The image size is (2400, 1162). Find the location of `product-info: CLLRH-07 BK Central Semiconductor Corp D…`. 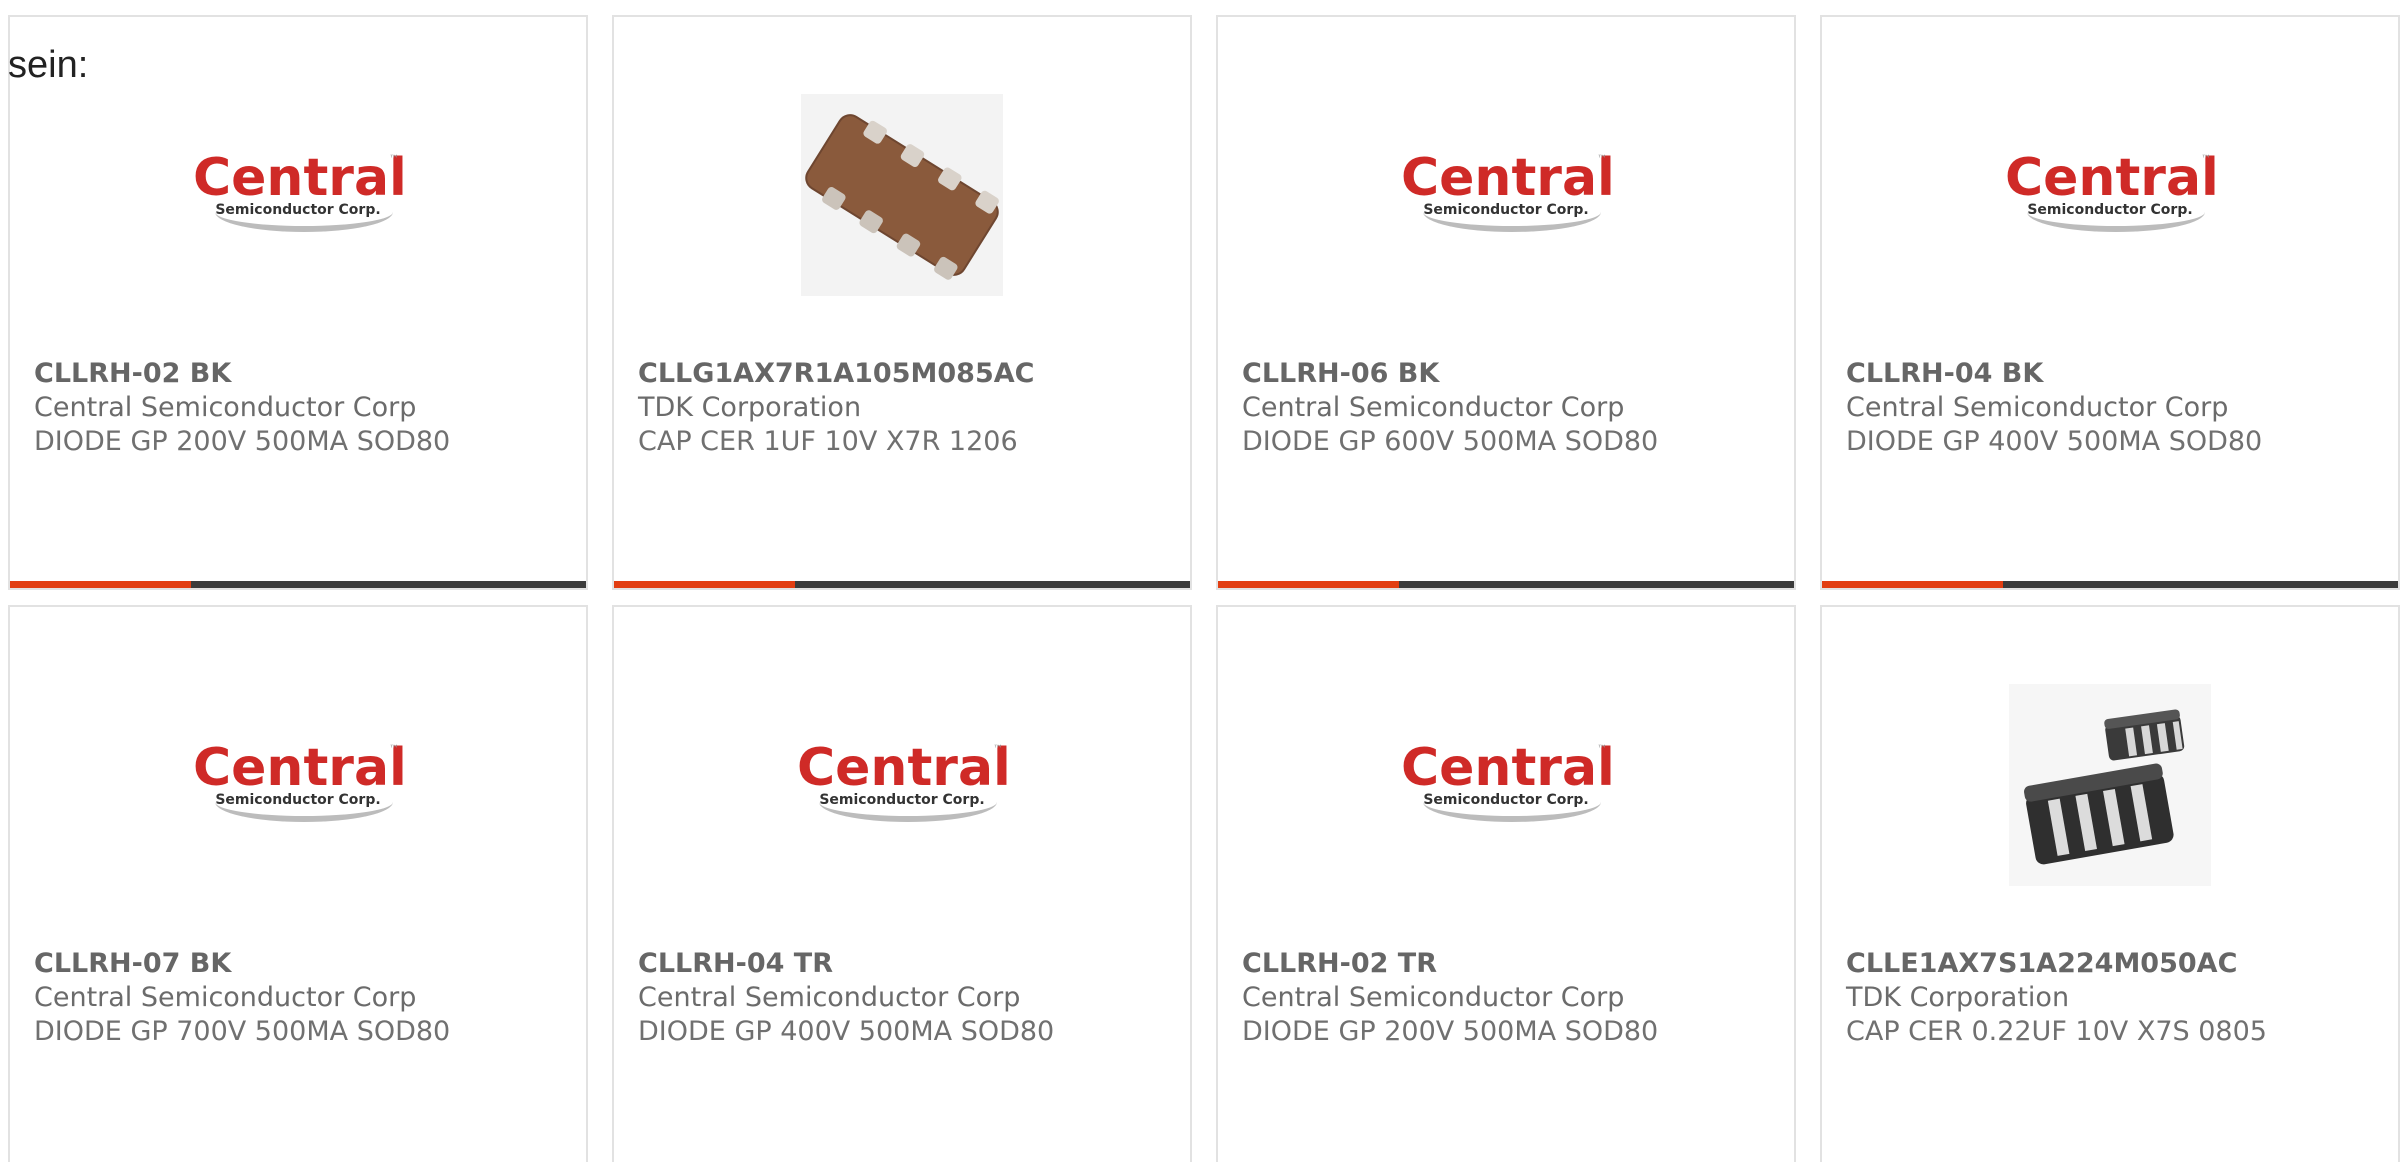

product-info: CLLRH-07 BK Central Semiconductor Corp D… is located at coordinates (302, 998).